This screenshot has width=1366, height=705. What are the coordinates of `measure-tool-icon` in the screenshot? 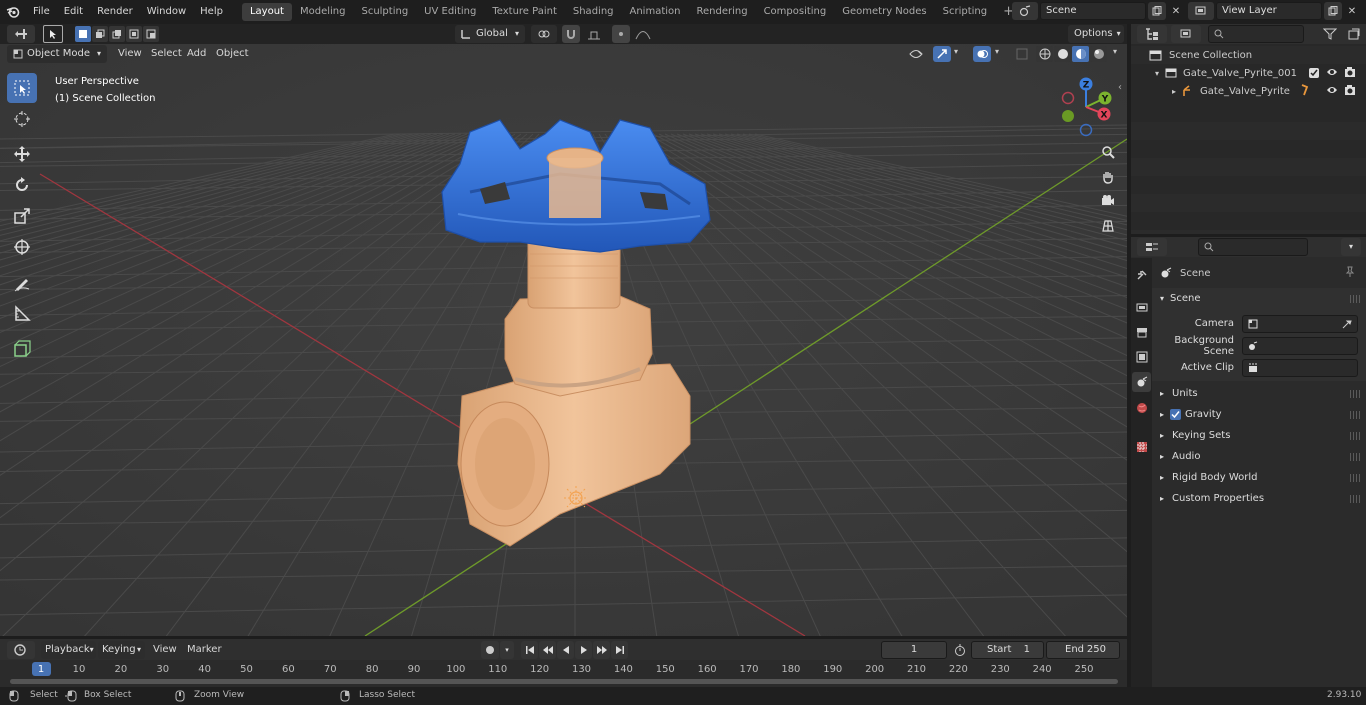 It's located at (22, 314).